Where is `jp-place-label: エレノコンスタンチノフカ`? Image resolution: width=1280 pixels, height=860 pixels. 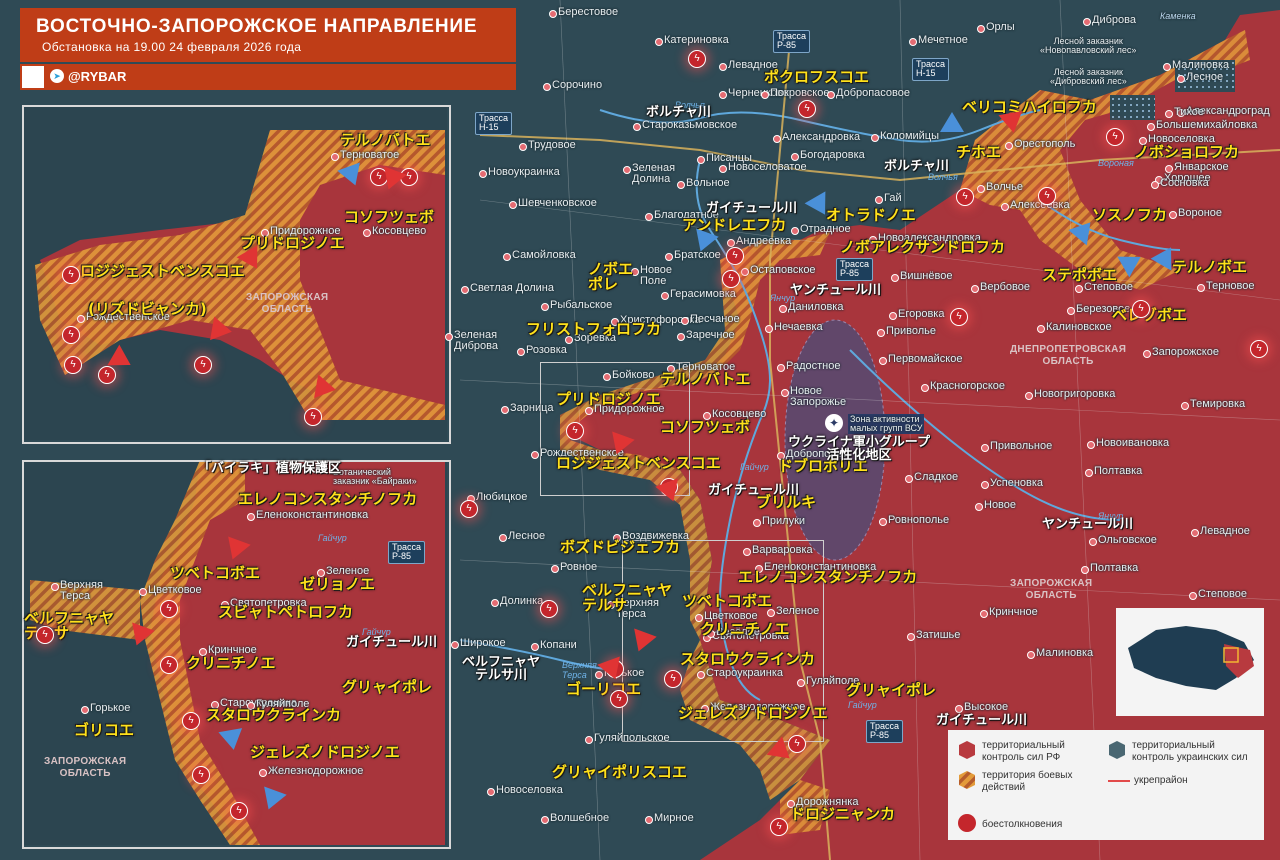 jp-place-label: エレノコンスタンチノフカ is located at coordinates (828, 577).